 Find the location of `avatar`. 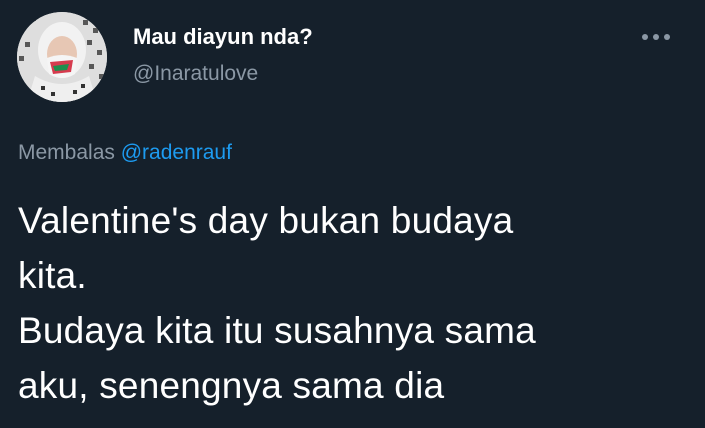

avatar is located at coordinates (62, 57).